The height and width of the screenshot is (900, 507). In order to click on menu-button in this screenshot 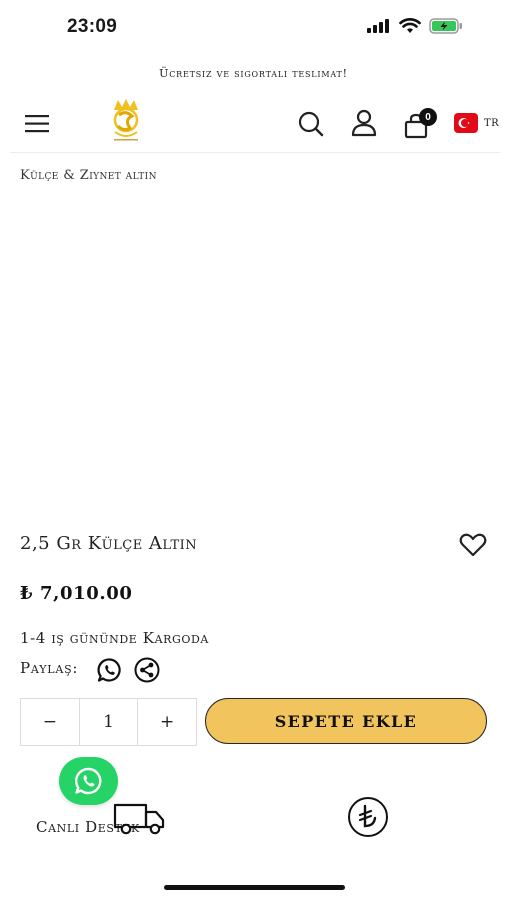, I will do `click(38, 124)`.